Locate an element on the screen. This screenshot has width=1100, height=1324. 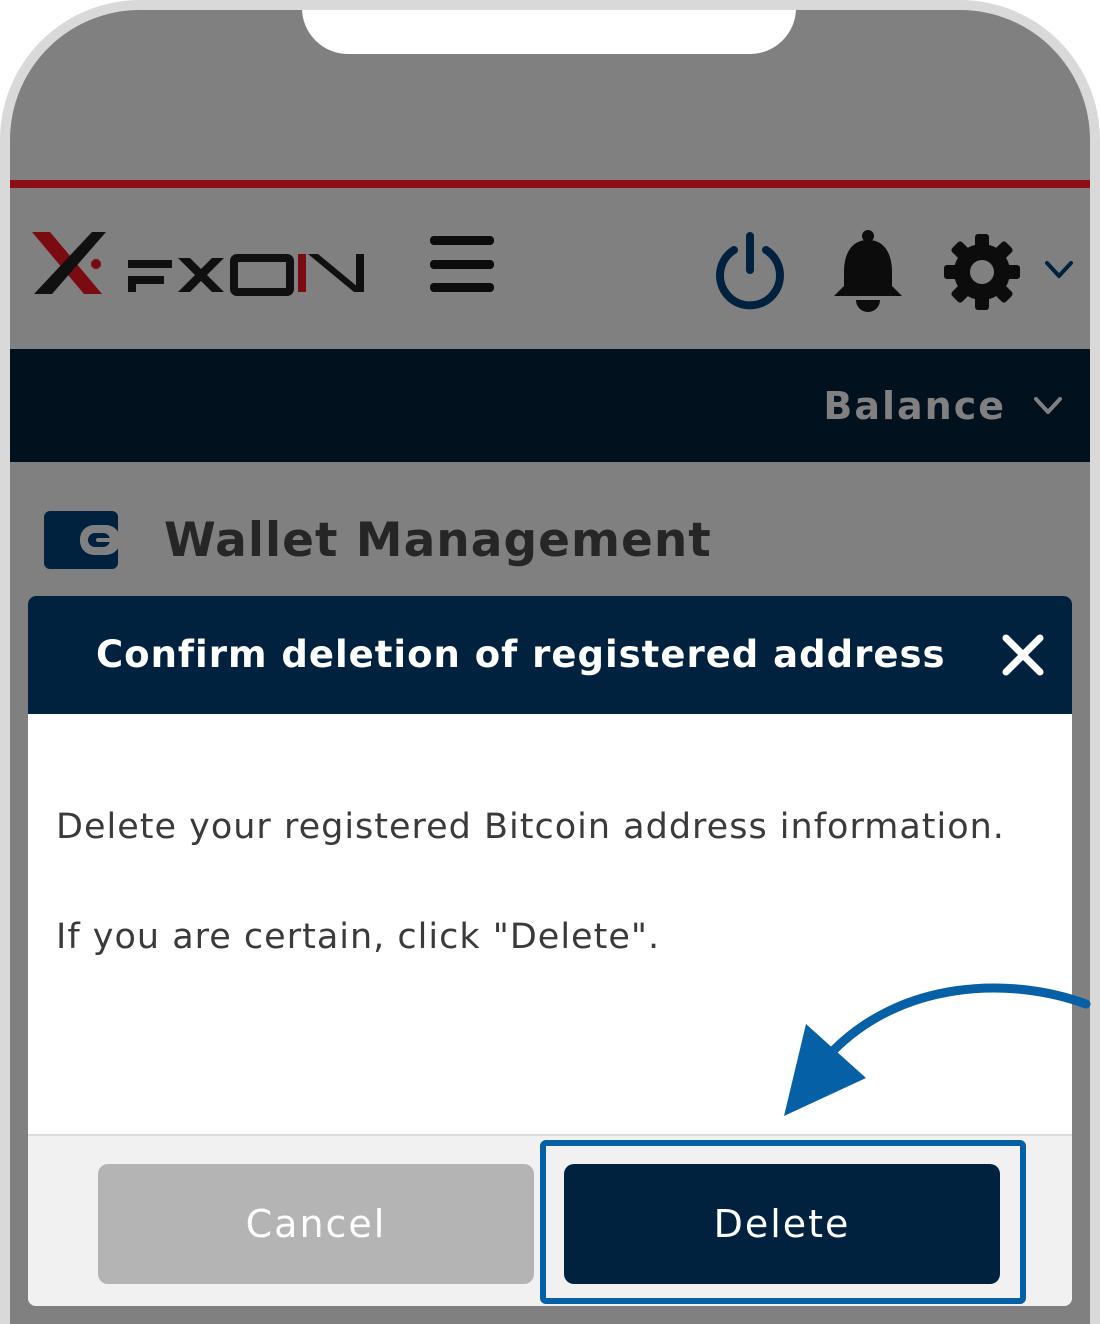
balance-menu: Balance is located at coordinates (943, 405).